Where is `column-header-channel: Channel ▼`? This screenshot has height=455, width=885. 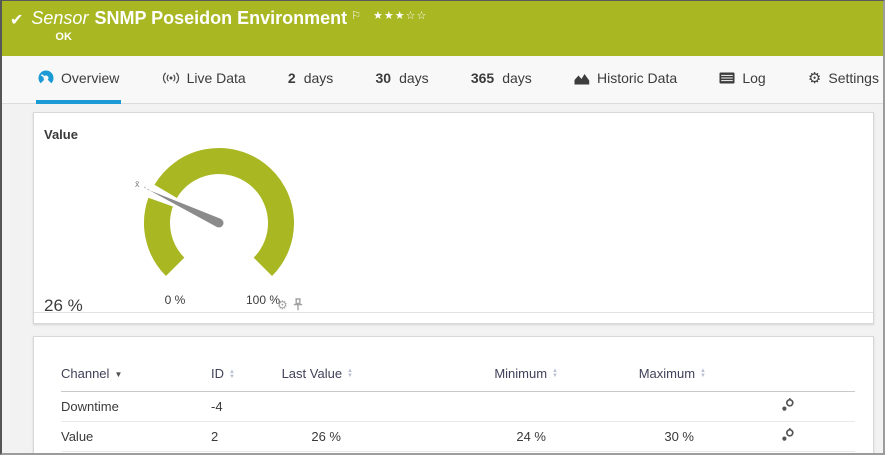
column-header-channel: Channel ▼ is located at coordinates (136, 374).